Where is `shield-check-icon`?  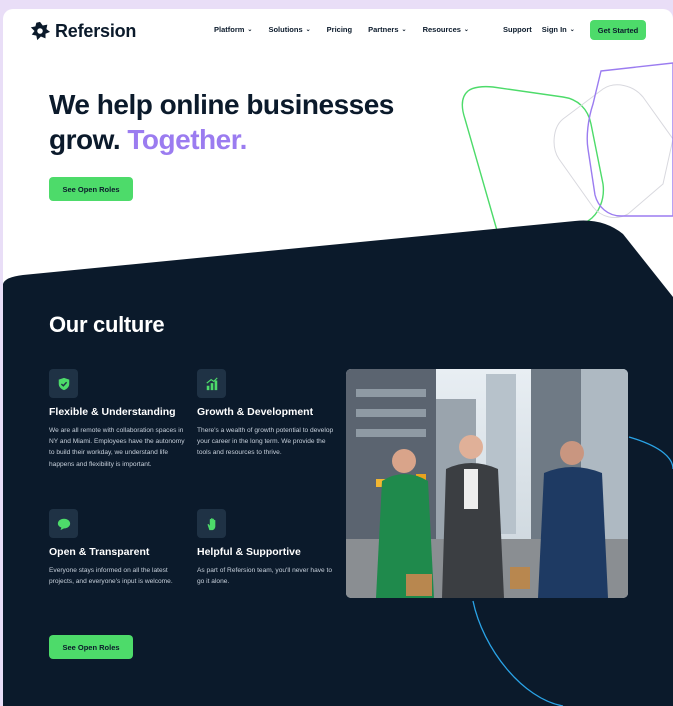 shield-check-icon is located at coordinates (63, 383).